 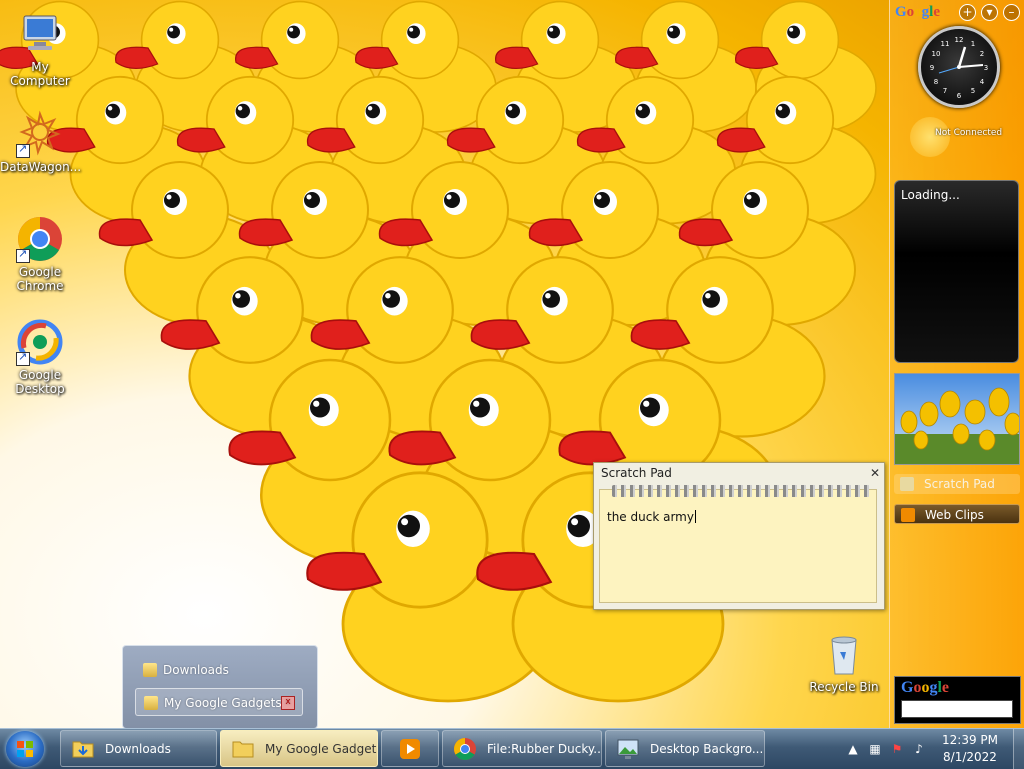 What do you see at coordinates (219, 670) in the screenshot?
I see `popup-item-downloads: Downloads` at bounding box center [219, 670].